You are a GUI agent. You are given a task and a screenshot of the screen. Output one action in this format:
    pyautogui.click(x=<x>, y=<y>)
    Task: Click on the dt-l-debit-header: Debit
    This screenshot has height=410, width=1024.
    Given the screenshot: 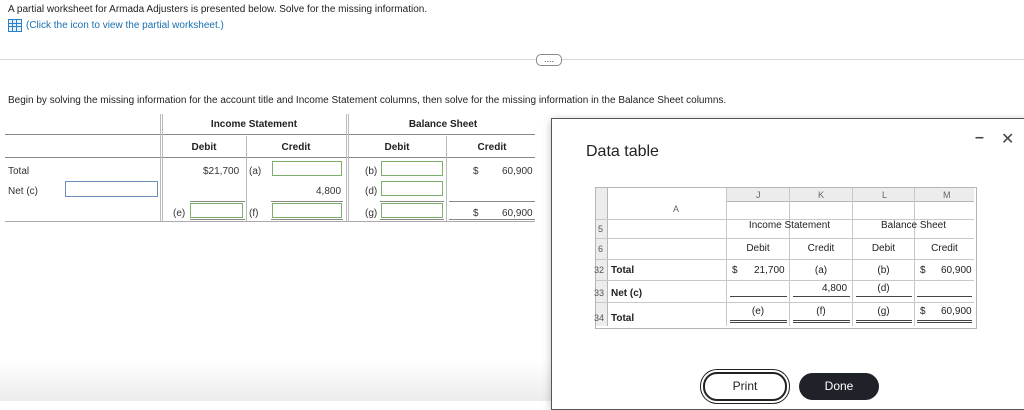 What is the action you would take?
    pyautogui.click(x=883, y=248)
    